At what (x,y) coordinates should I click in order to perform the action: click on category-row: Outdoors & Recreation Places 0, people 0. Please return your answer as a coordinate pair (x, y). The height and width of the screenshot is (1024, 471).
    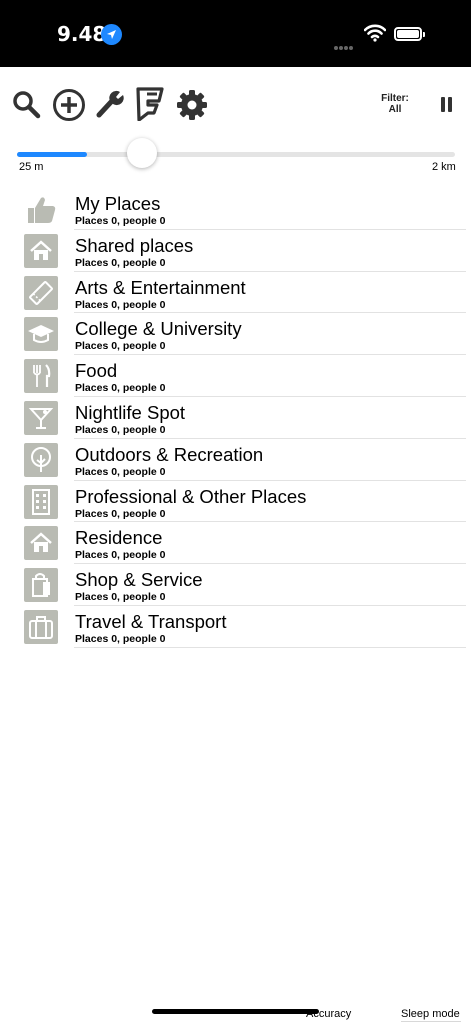
    Looking at the image, I should click on (235, 460).